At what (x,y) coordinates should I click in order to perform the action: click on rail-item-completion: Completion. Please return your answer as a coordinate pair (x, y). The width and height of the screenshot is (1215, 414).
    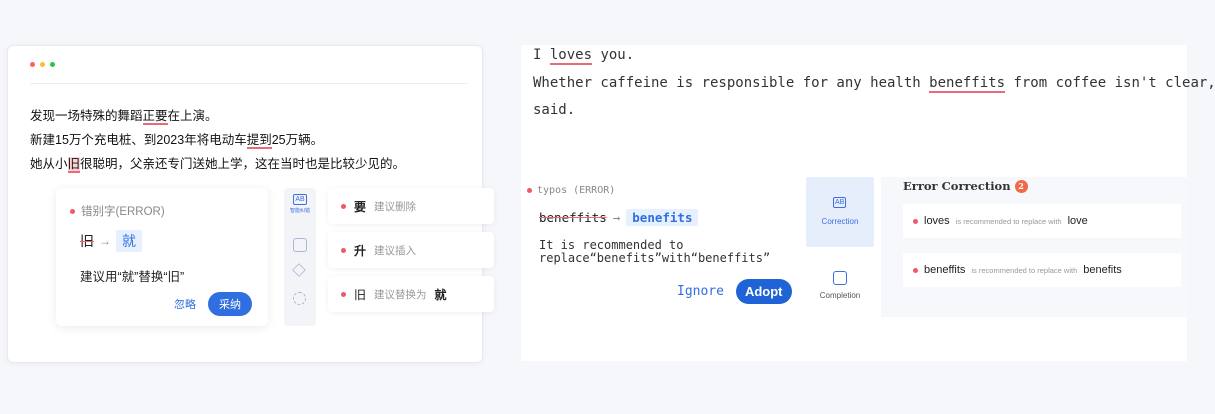
    Looking at the image, I should click on (840, 287).